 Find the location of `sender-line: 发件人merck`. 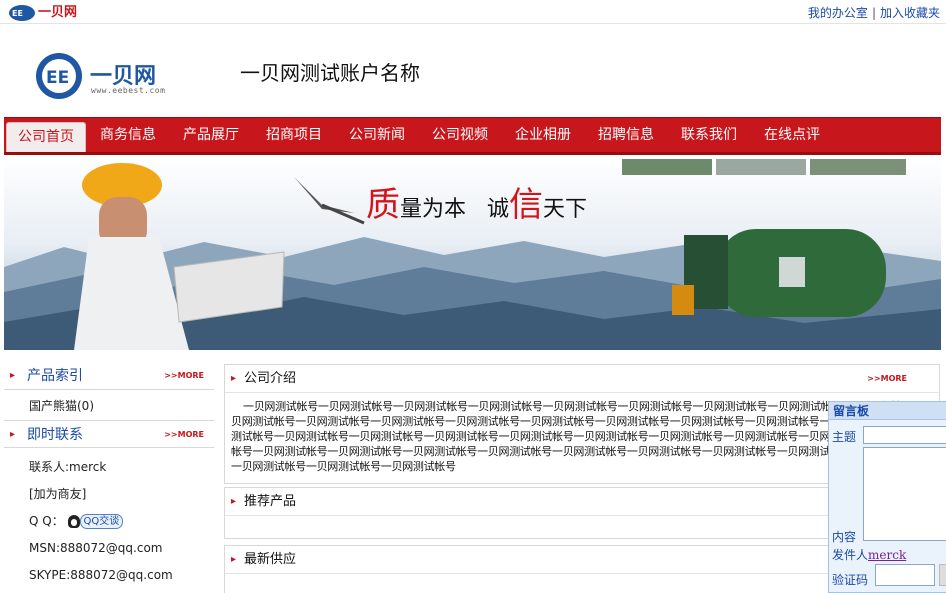

sender-line: 发件人merck is located at coordinates (869, 554).